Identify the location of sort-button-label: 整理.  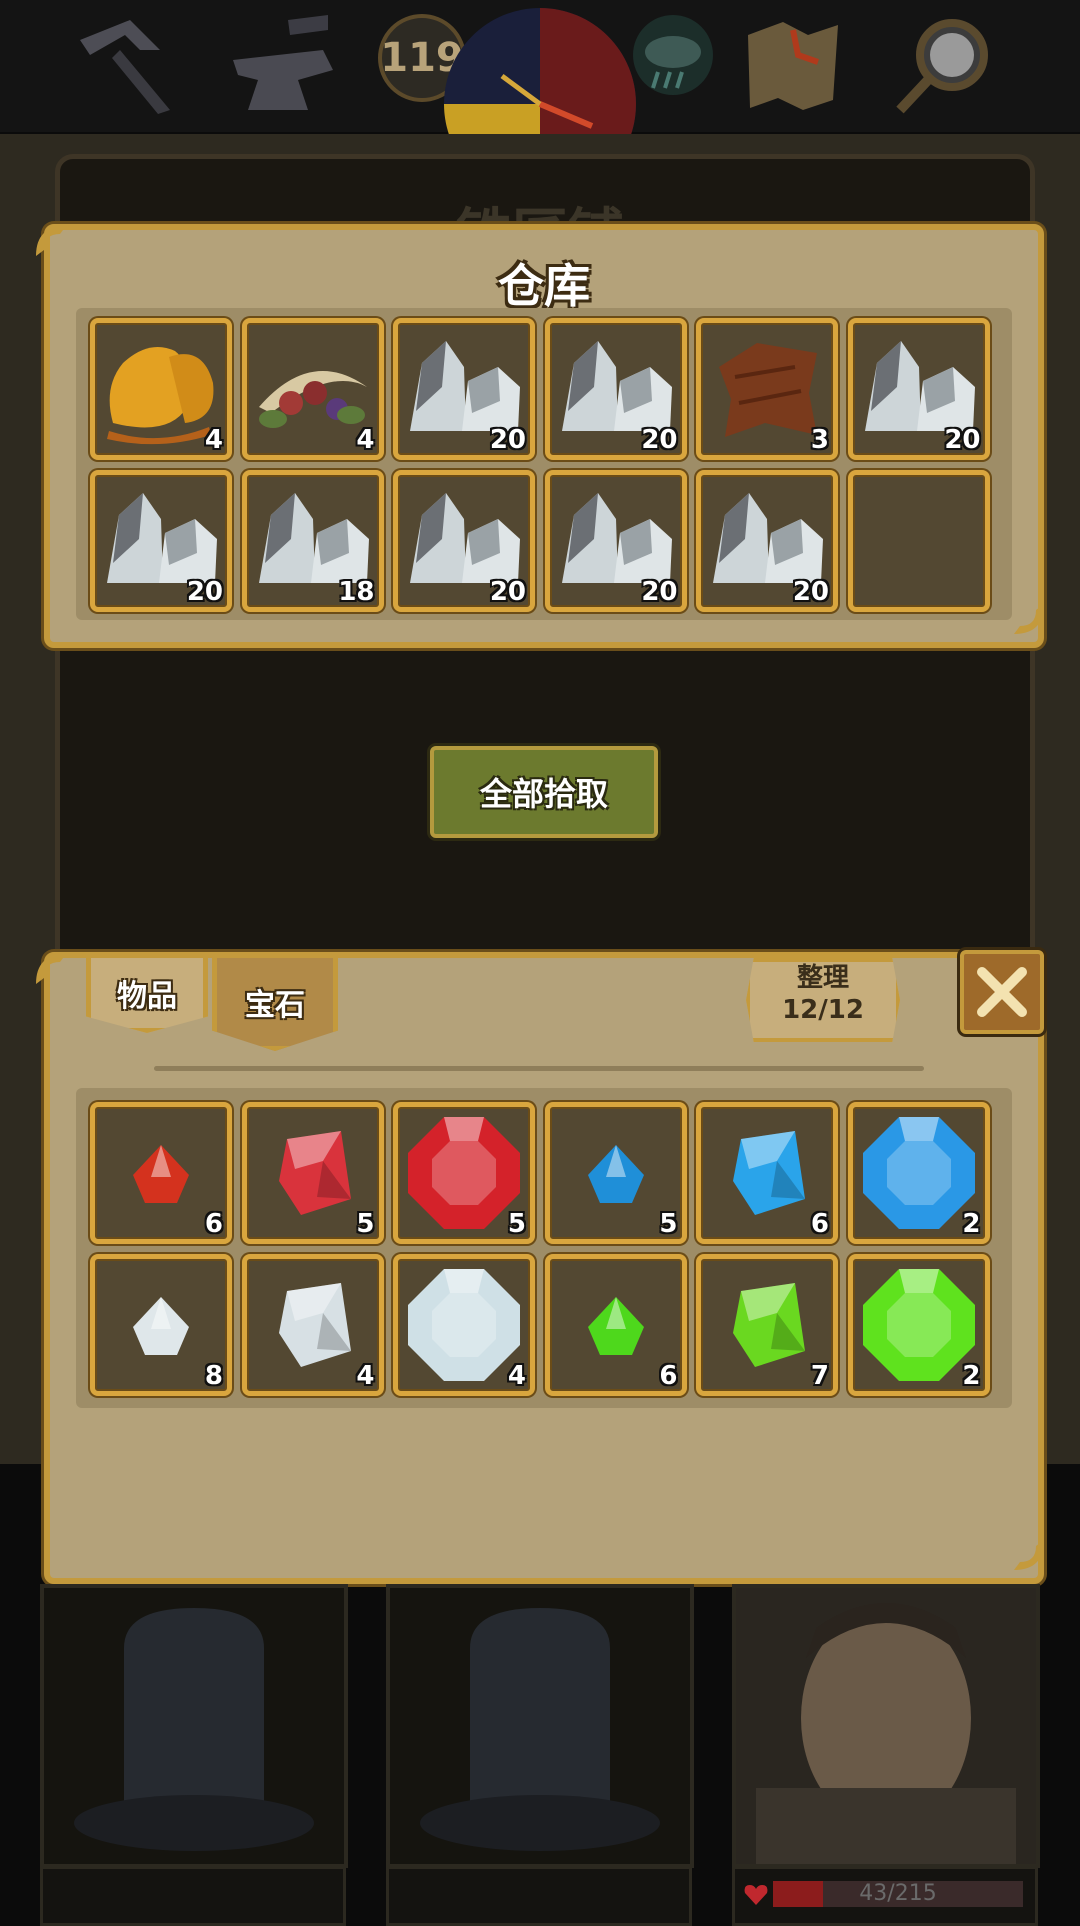
(822, 978).